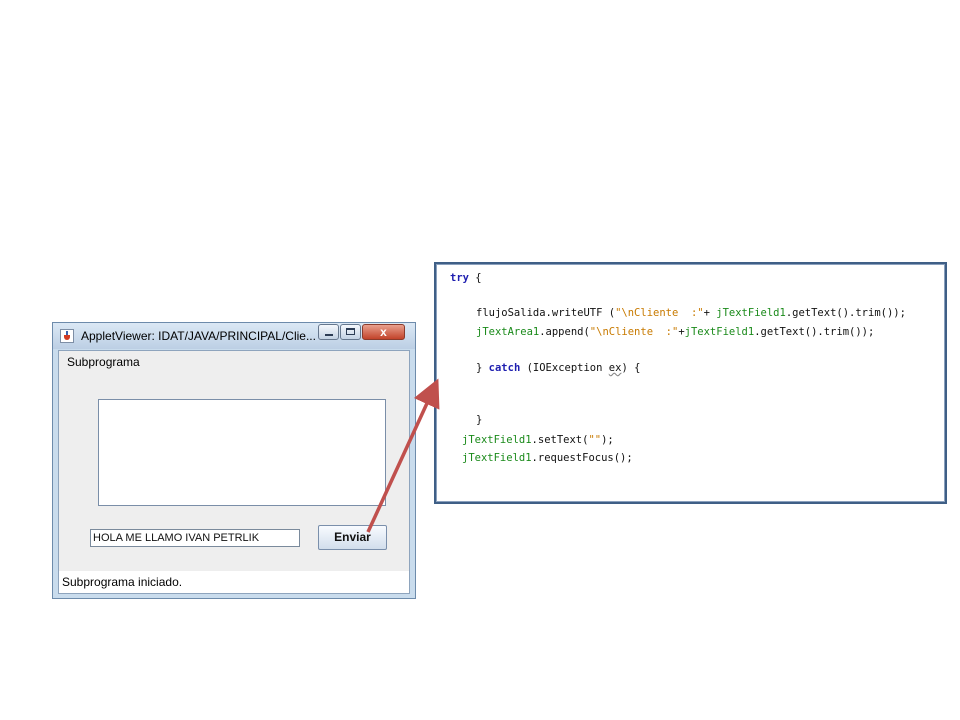 The height and width of the screenshot is (720, 960). Describe the element at coordinates (103, 362) in the screenshot. I see `applet-label: Subprograma` at that location.